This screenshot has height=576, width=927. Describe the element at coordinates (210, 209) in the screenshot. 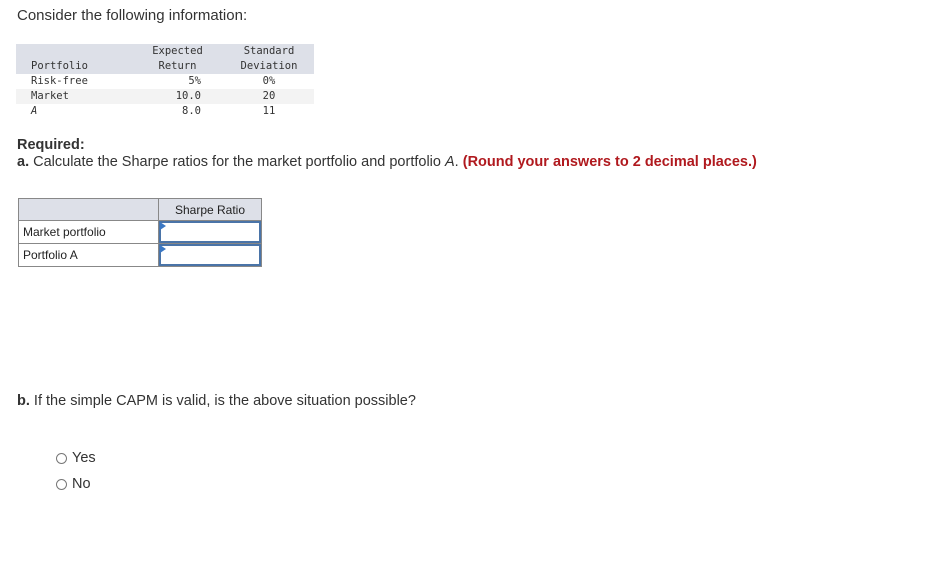

I see `answer-header-sharpe-ratio: Sharpe Ratio` at that location.